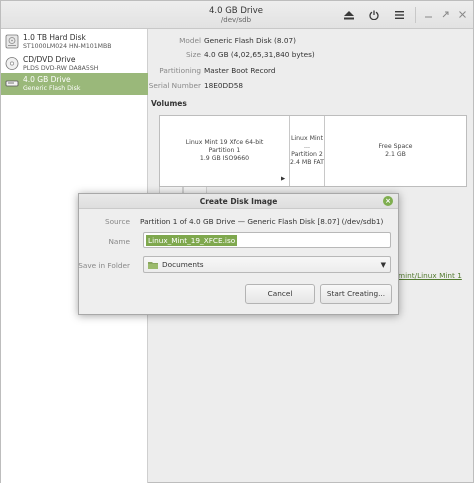 The height and width of the screenshot is (483, 474). I want to click on dialog-title-bar: Create Disk Image ×, so click(238, 201).